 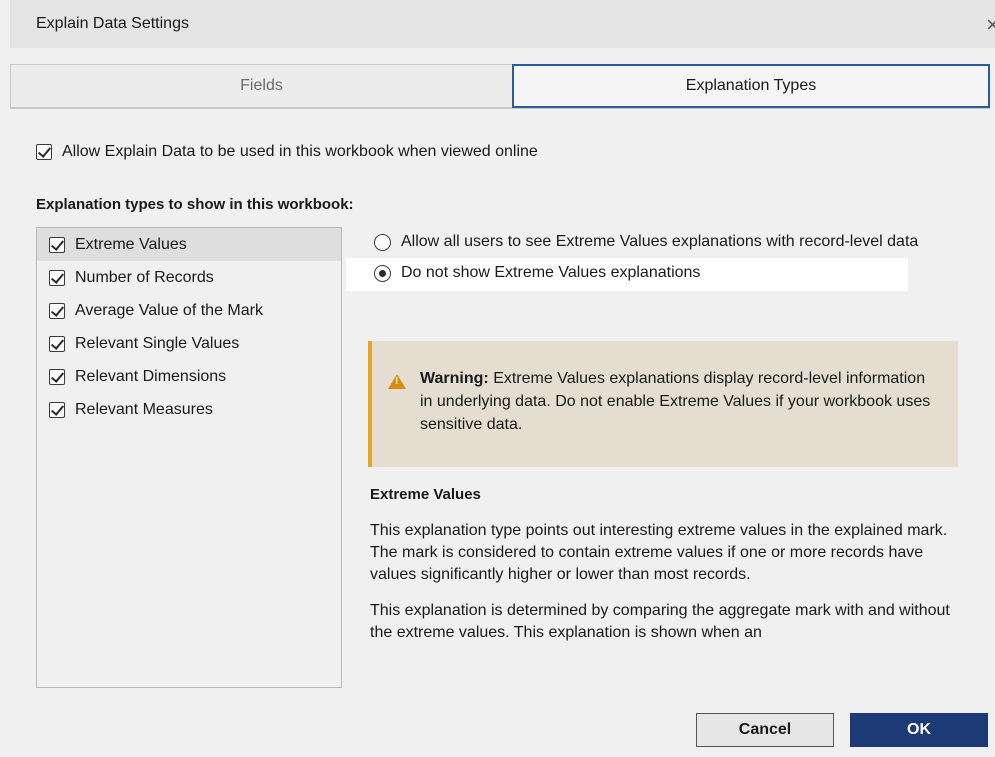 I want to click on type-item-label: Number of Records, so click(x=144, y=277).